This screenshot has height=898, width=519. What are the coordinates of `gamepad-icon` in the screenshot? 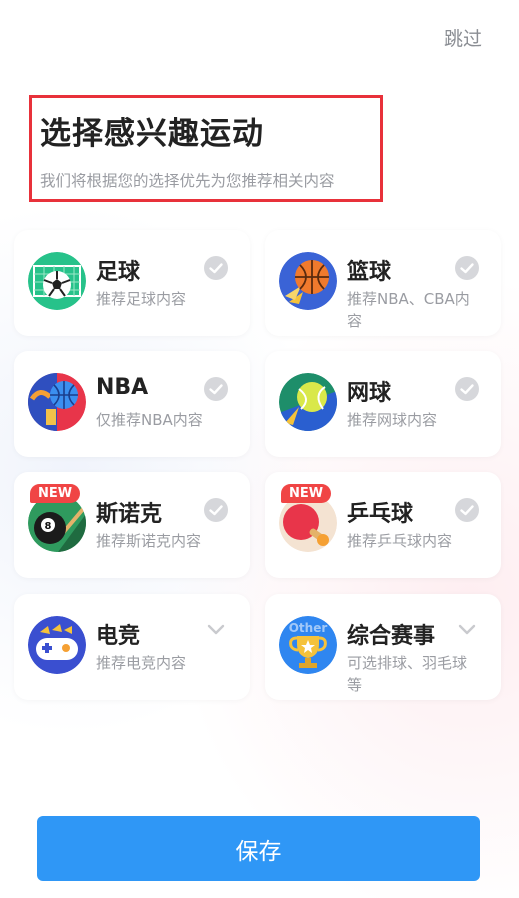 It's located at (57, 645).